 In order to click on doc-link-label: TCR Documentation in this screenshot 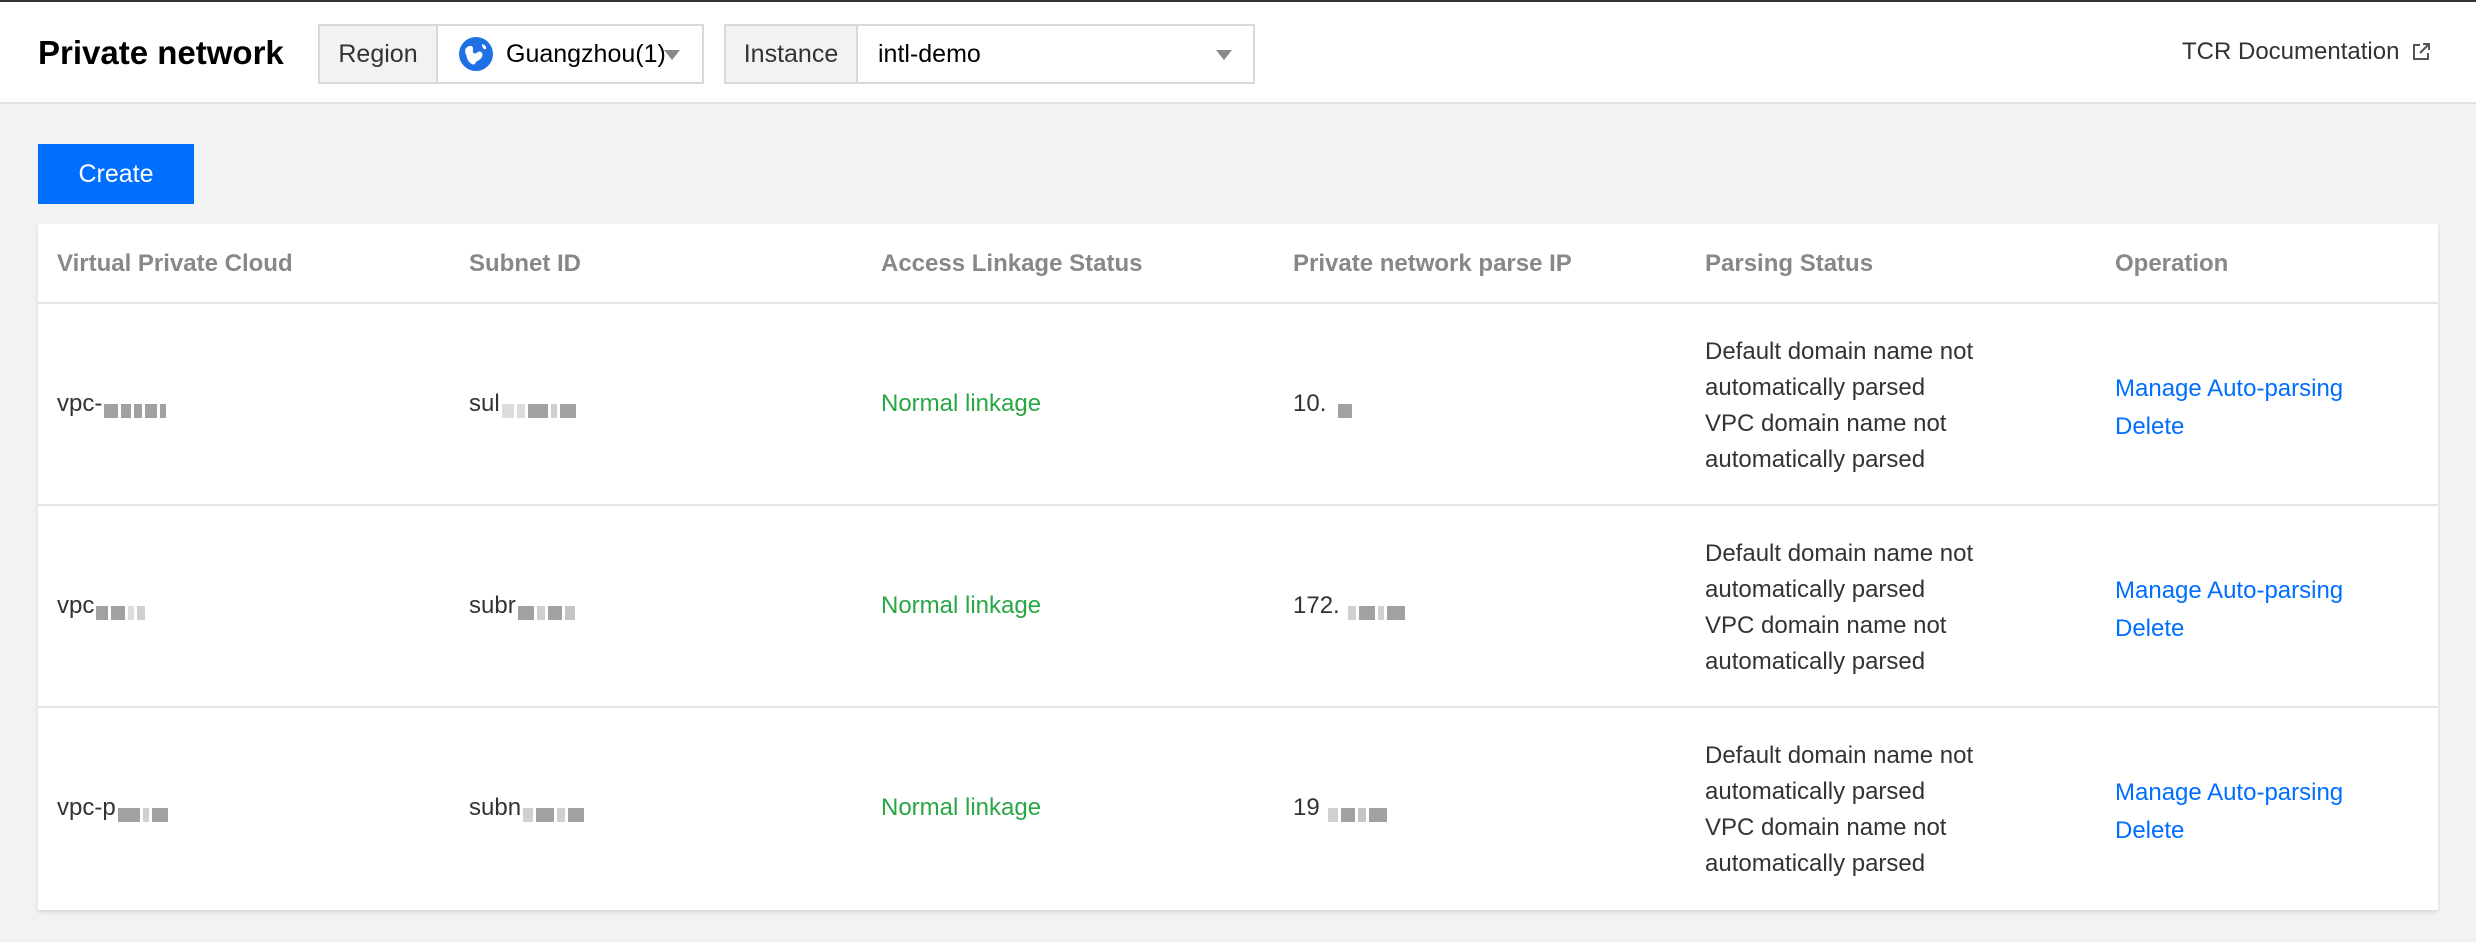, I will do `click(2291, 51)`.